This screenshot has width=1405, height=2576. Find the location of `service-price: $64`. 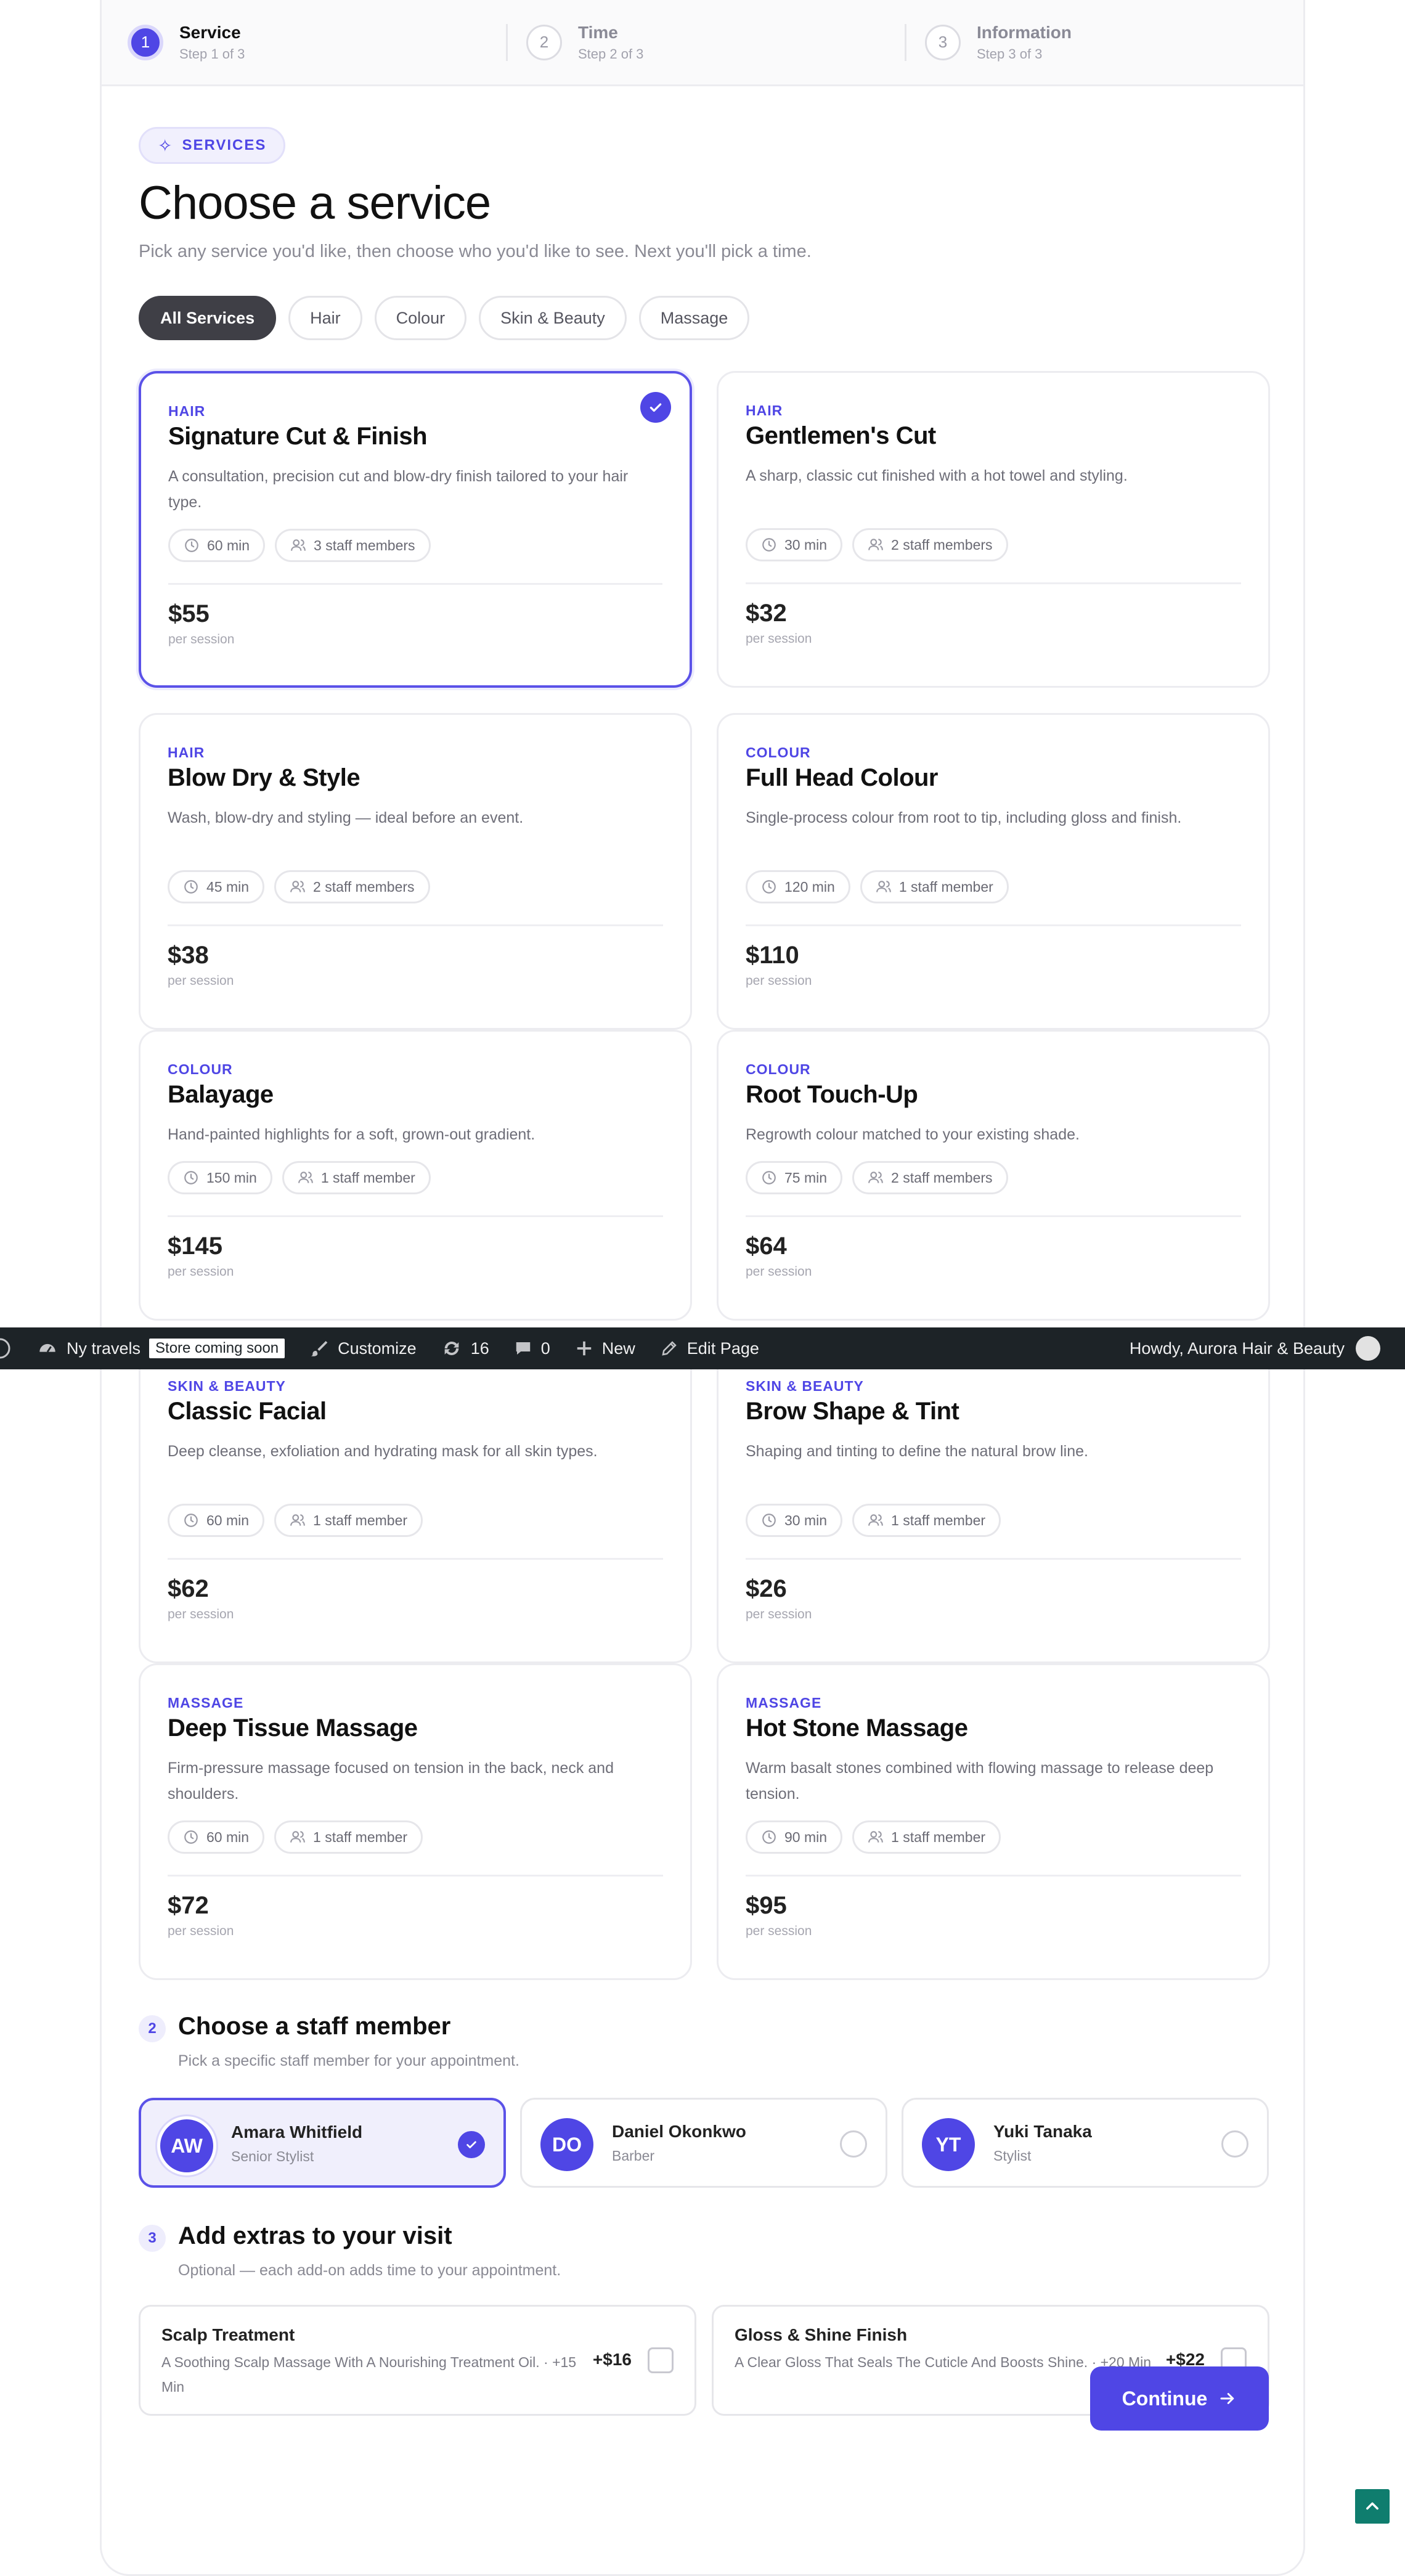

service-price: $64 is located at coordinates (767, 1246).